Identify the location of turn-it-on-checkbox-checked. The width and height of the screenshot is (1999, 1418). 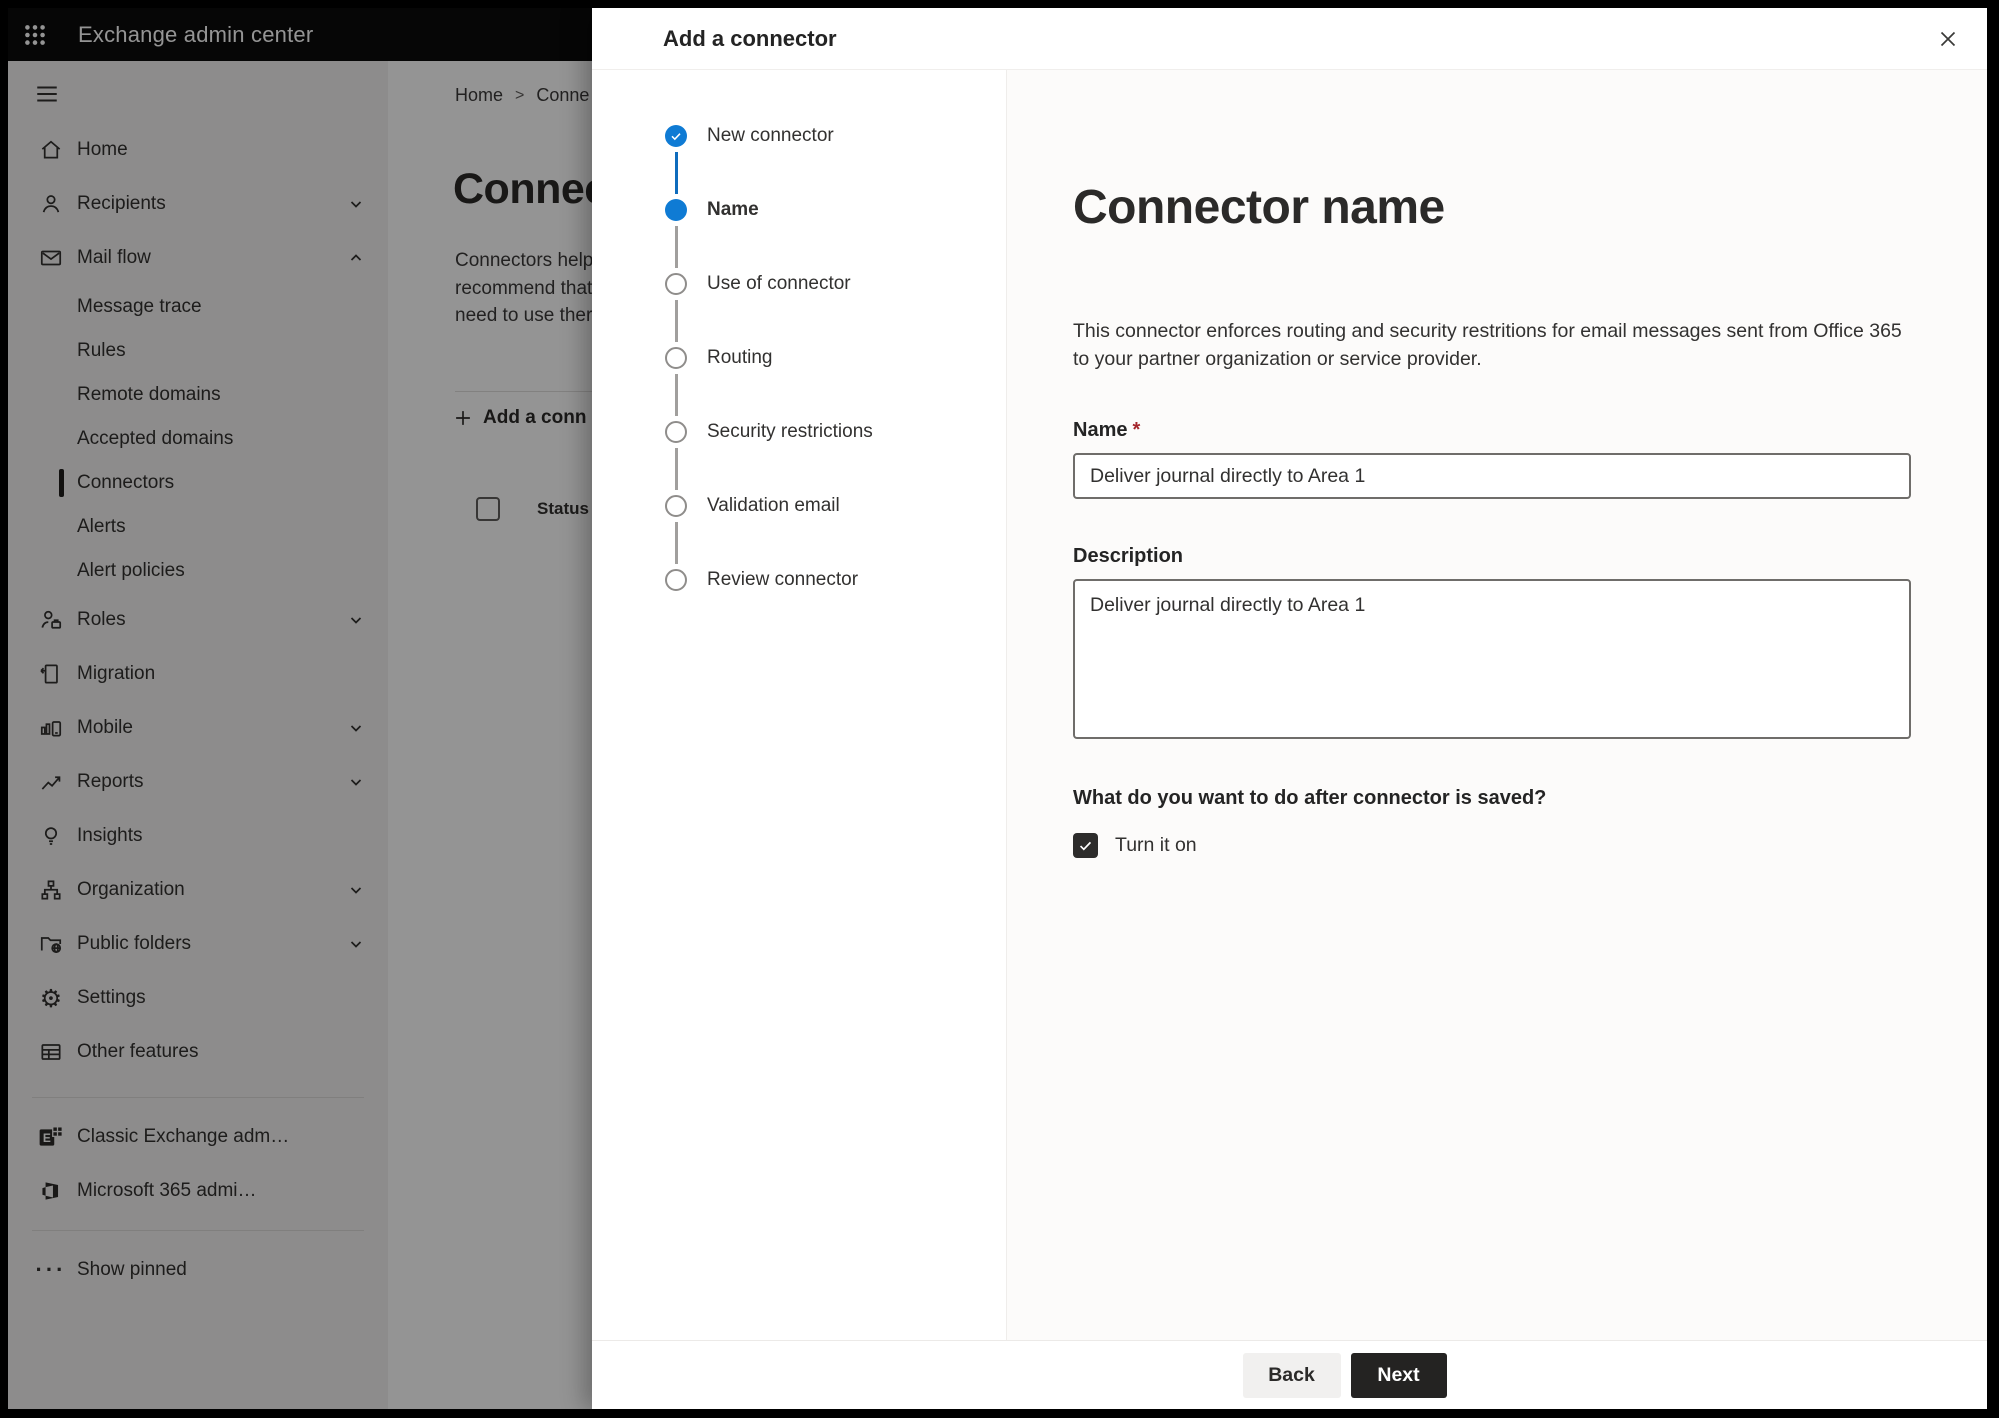
(1085, 845).